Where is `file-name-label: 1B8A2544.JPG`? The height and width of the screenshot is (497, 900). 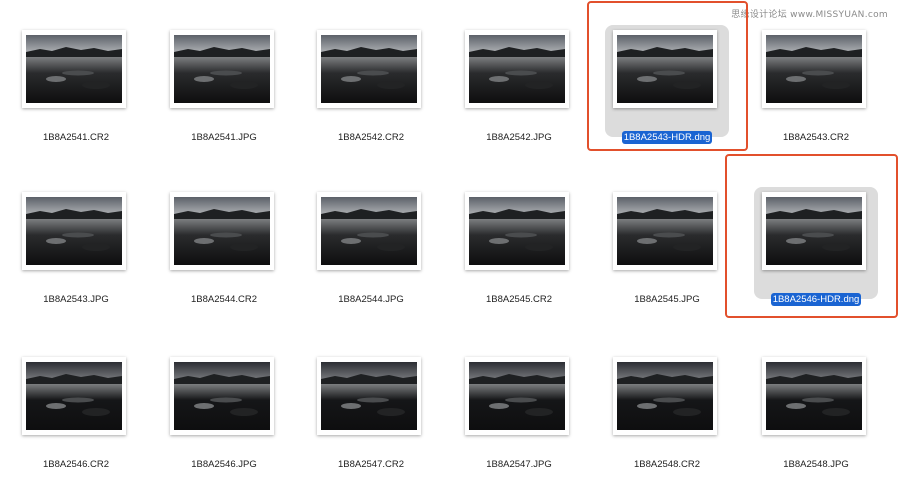 file-name-label: 1B8A2544.JPG is located at coordinates (371, 299).